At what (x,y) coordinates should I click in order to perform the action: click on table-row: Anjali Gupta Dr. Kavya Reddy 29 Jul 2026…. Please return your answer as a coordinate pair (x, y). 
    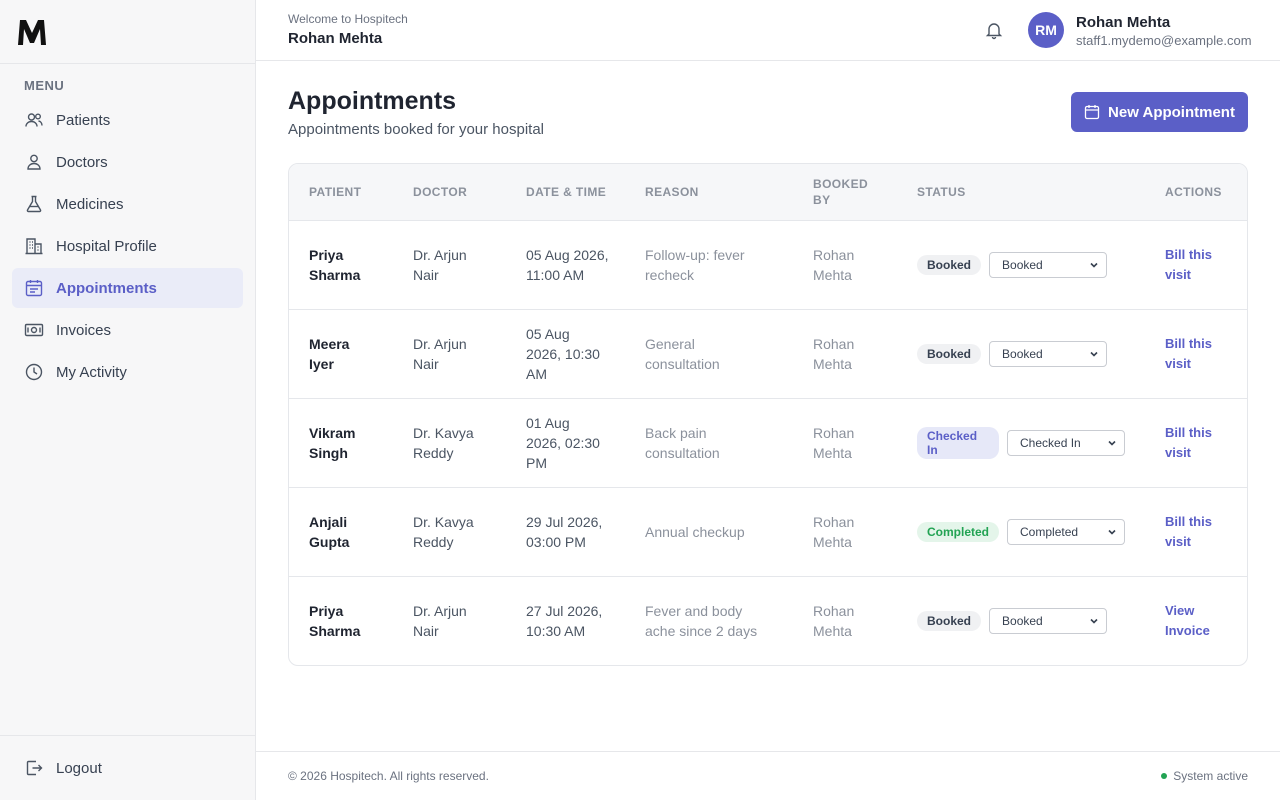
    Looking at the image, I should click on (768, 531).